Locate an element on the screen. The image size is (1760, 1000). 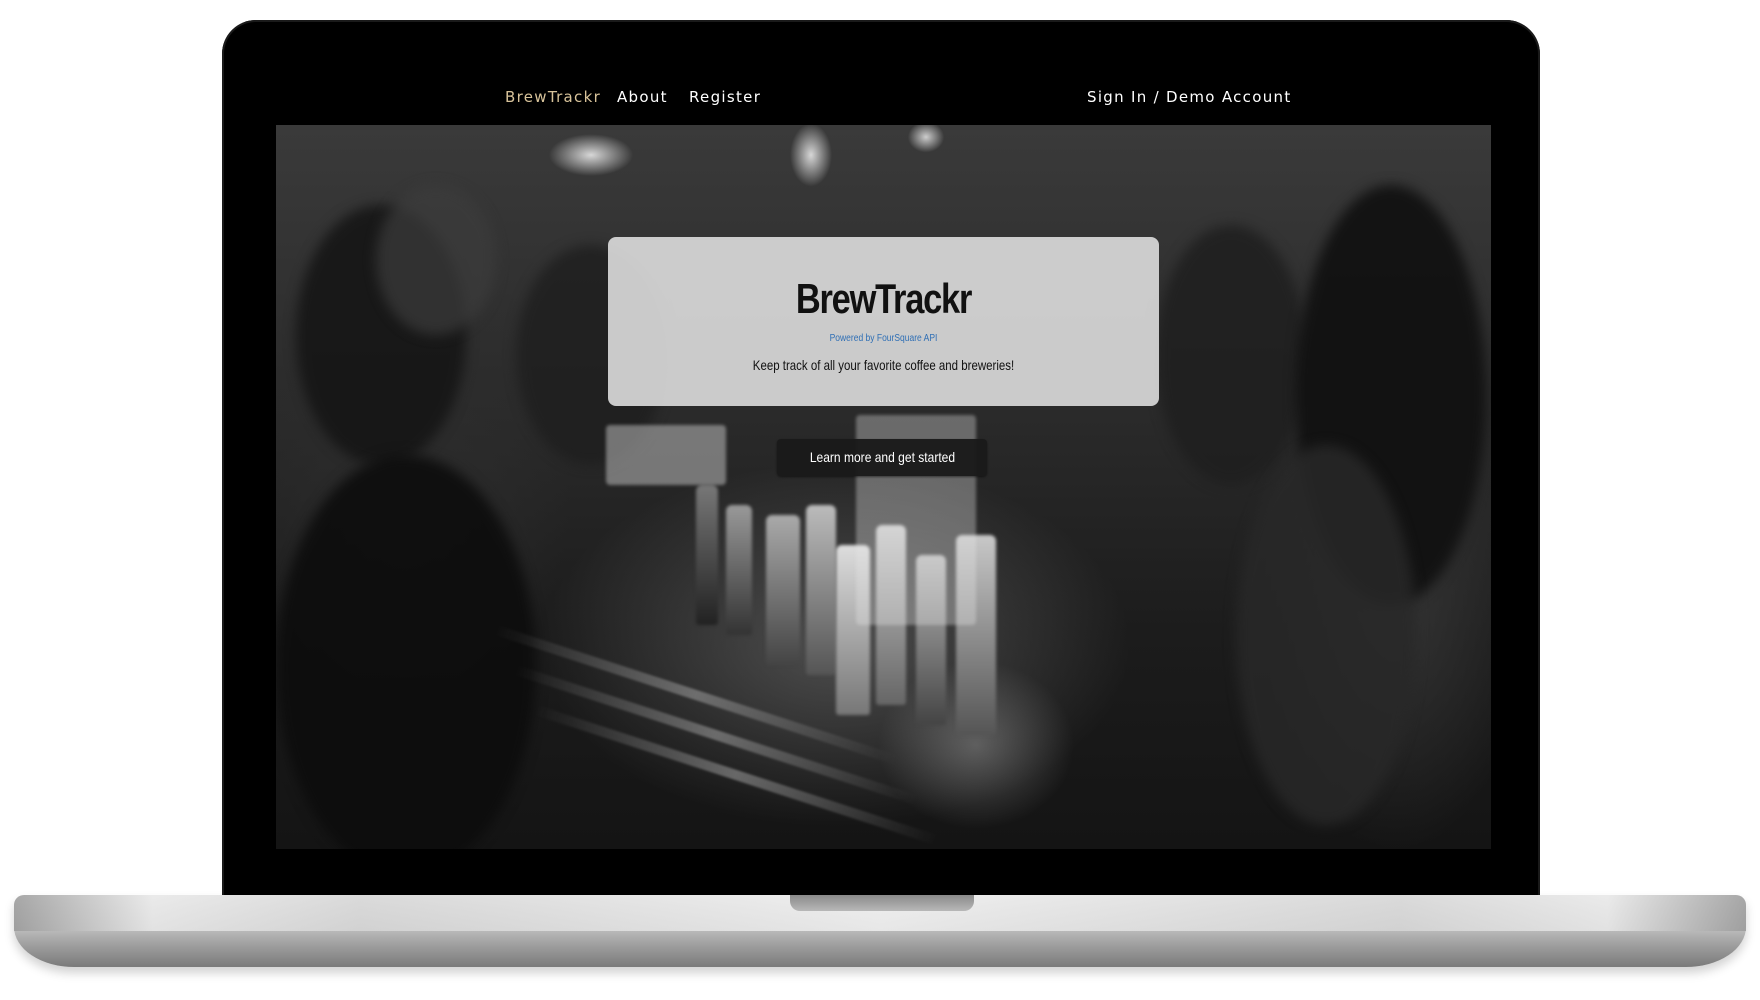
learn-more-button: Learn more and get started is located at coordinates (882, 457).